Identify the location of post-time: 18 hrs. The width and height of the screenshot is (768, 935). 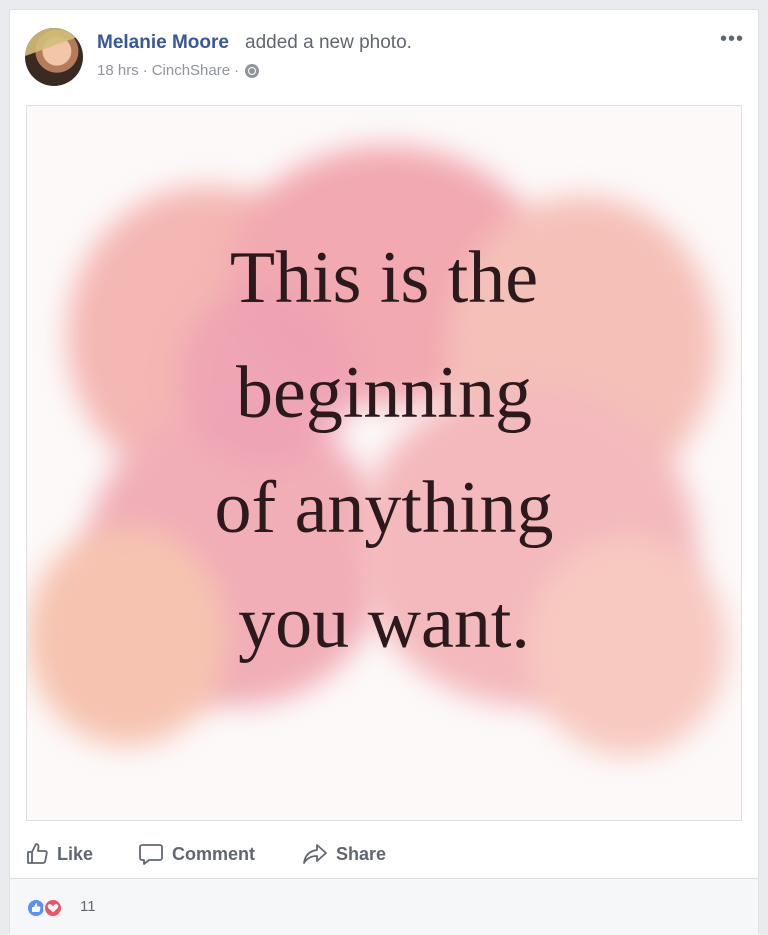
(118, 70).